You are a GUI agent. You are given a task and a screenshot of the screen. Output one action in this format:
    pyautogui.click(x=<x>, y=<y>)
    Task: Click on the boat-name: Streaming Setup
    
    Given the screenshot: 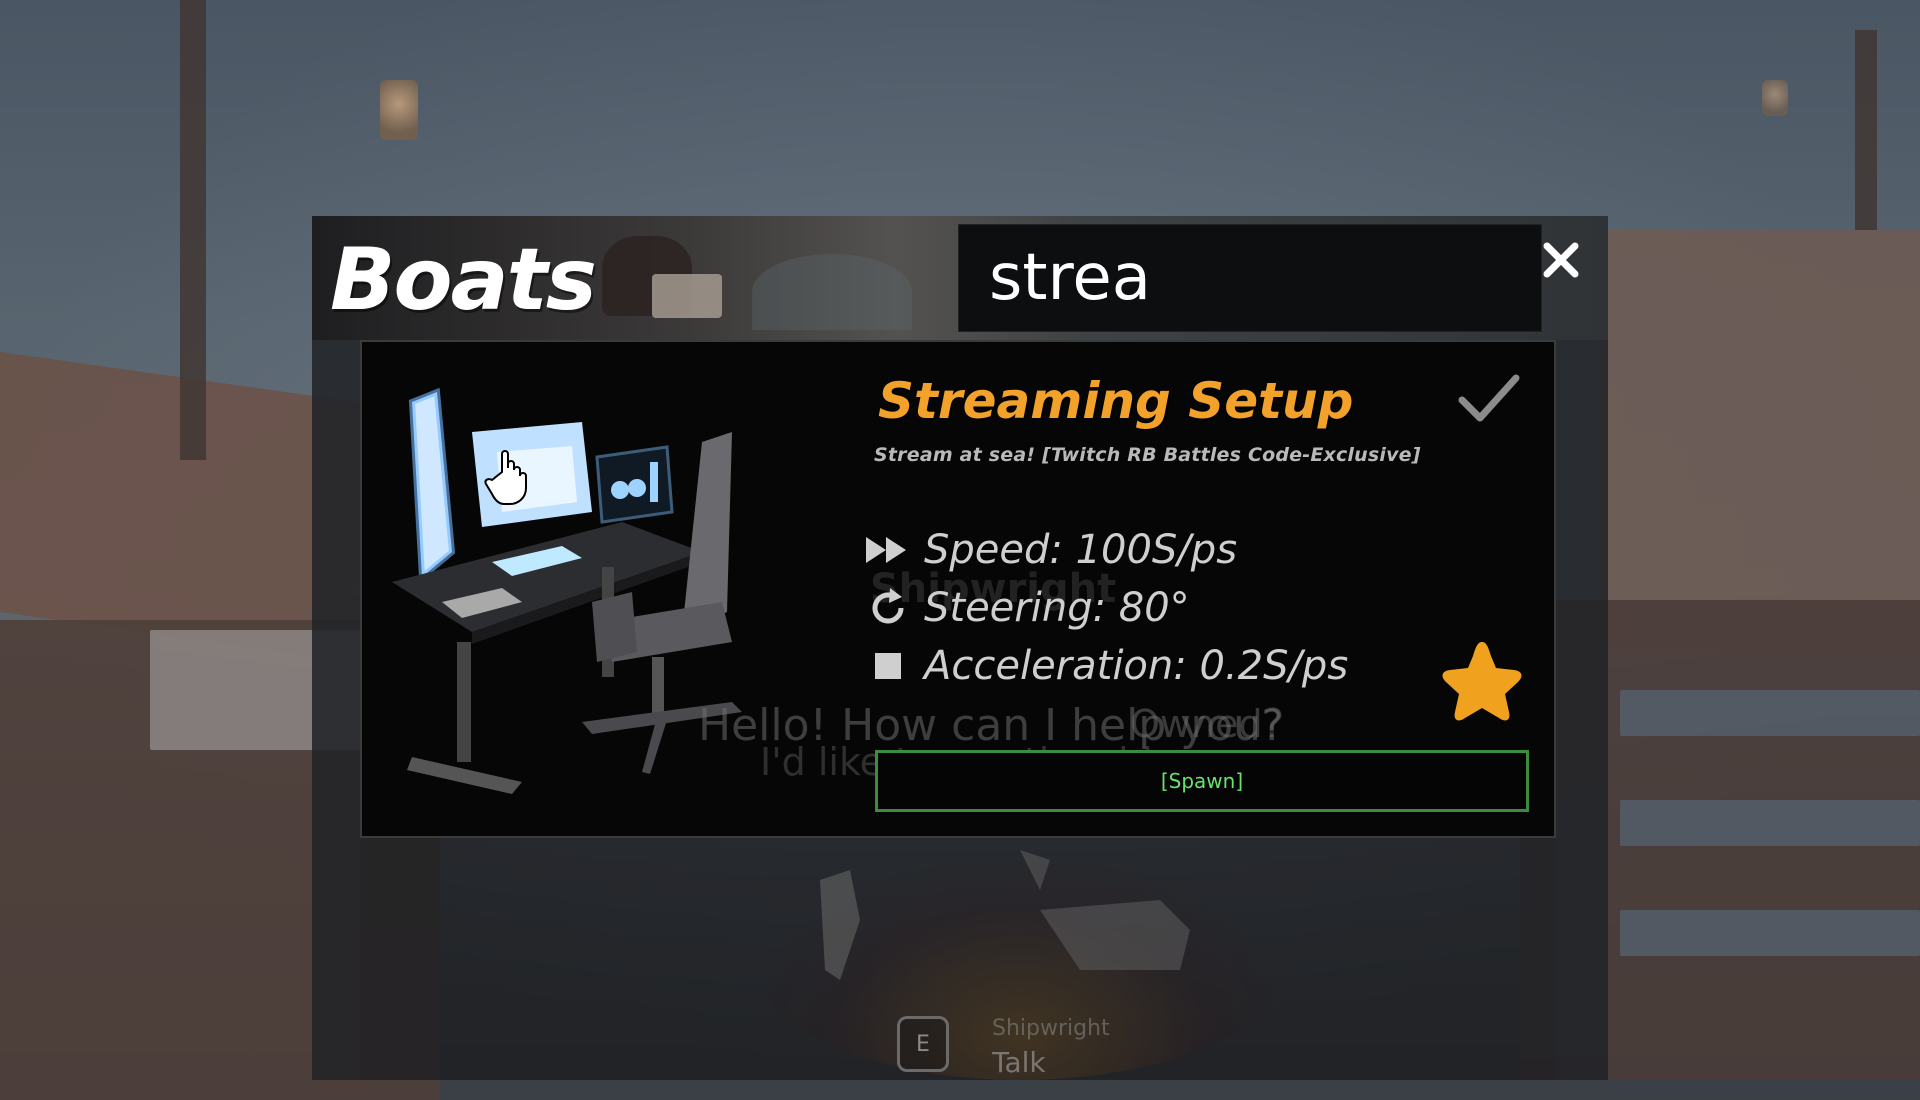 What is the action you would take?
    pyautogui.click(x=1116, y=401)
    